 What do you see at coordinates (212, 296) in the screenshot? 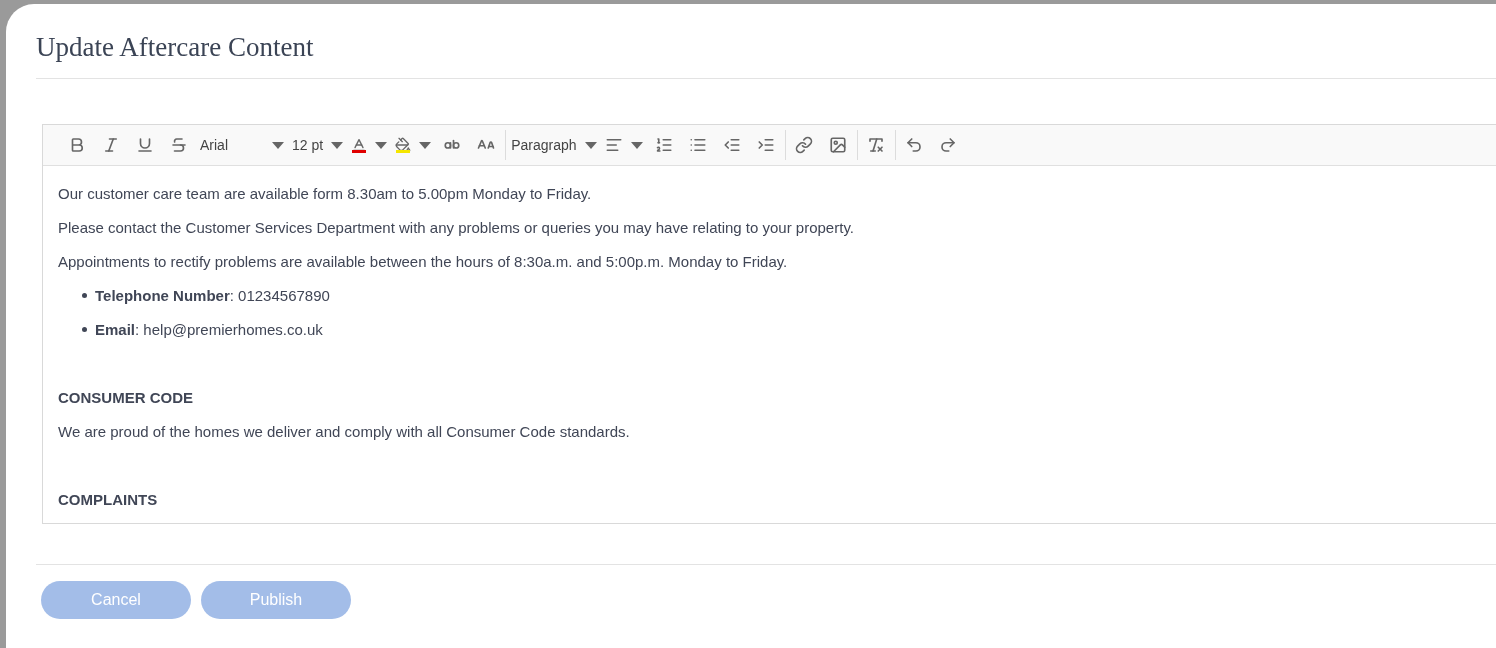
I see `list-item: Telephone Number: 01234567890` at bounding box center [212, 296].